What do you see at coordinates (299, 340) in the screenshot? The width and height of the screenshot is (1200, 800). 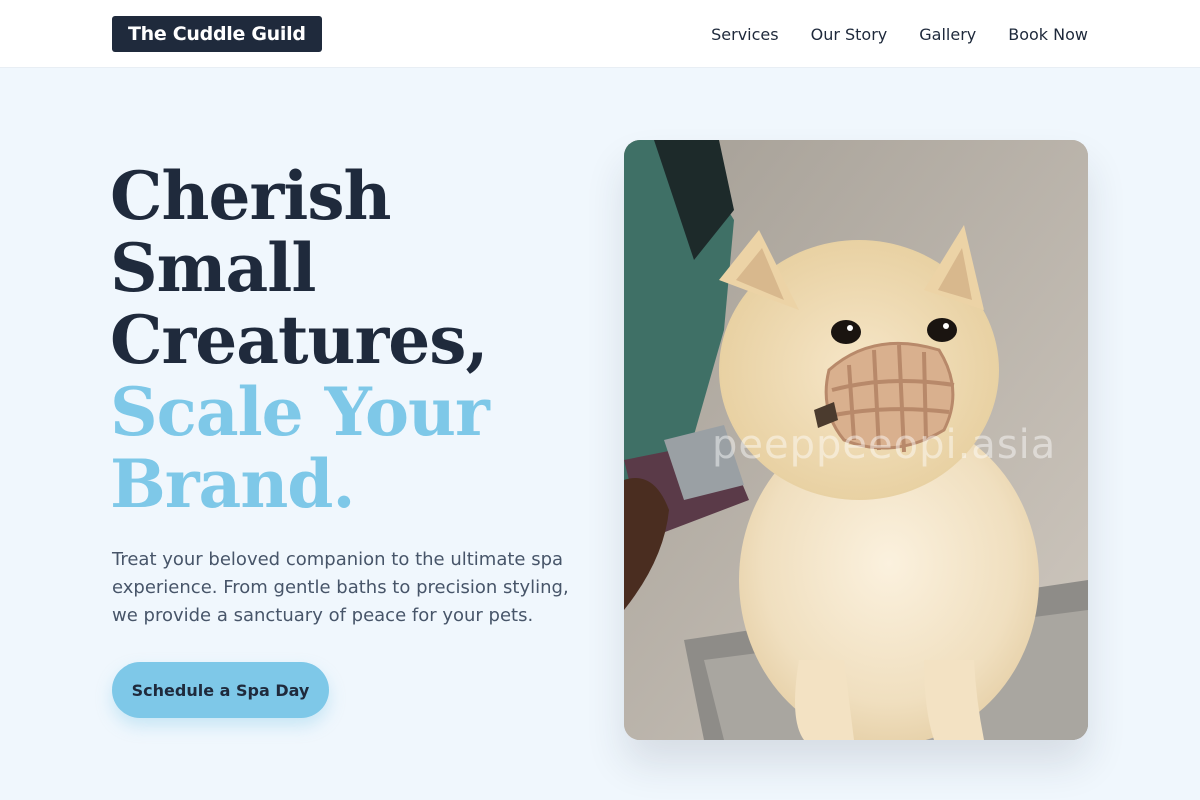 I see `headline-line-3: Creatures,` at bounding box center [299, 340].